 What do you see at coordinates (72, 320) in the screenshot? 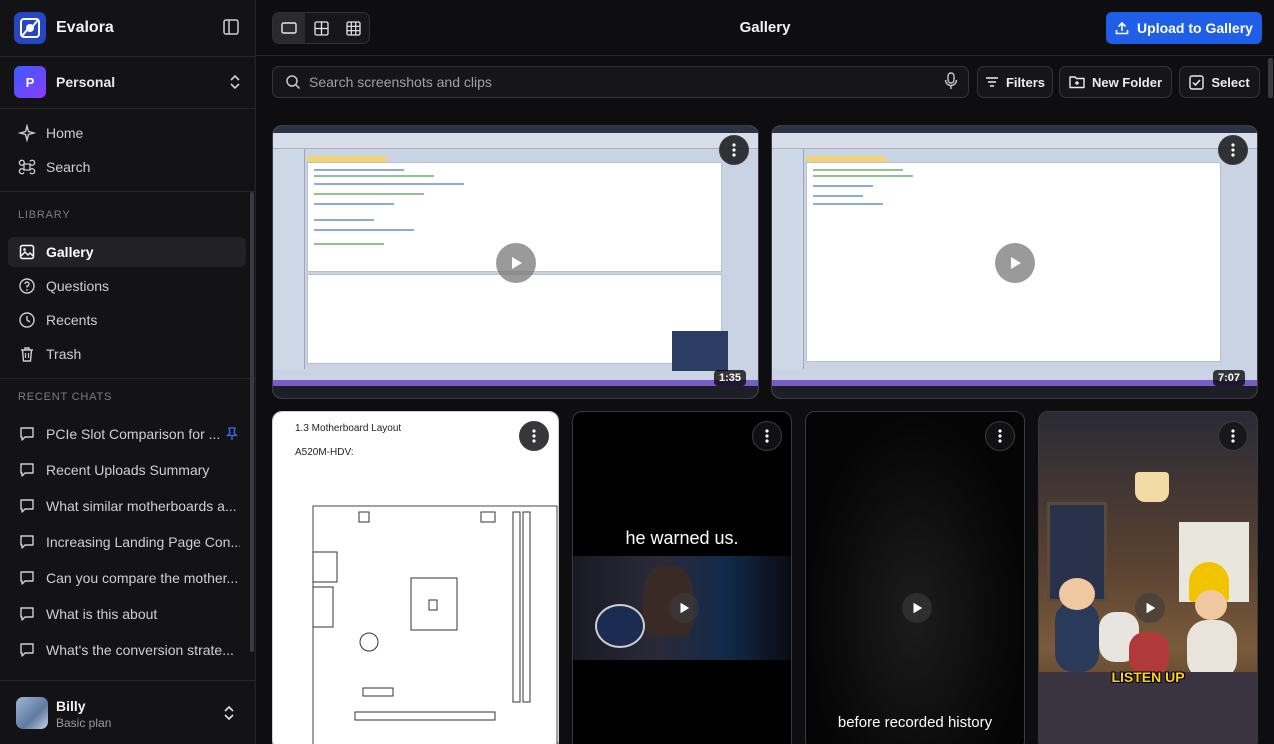
I see `sidebar-item-label: Recents` at bounding box center [72, 320].